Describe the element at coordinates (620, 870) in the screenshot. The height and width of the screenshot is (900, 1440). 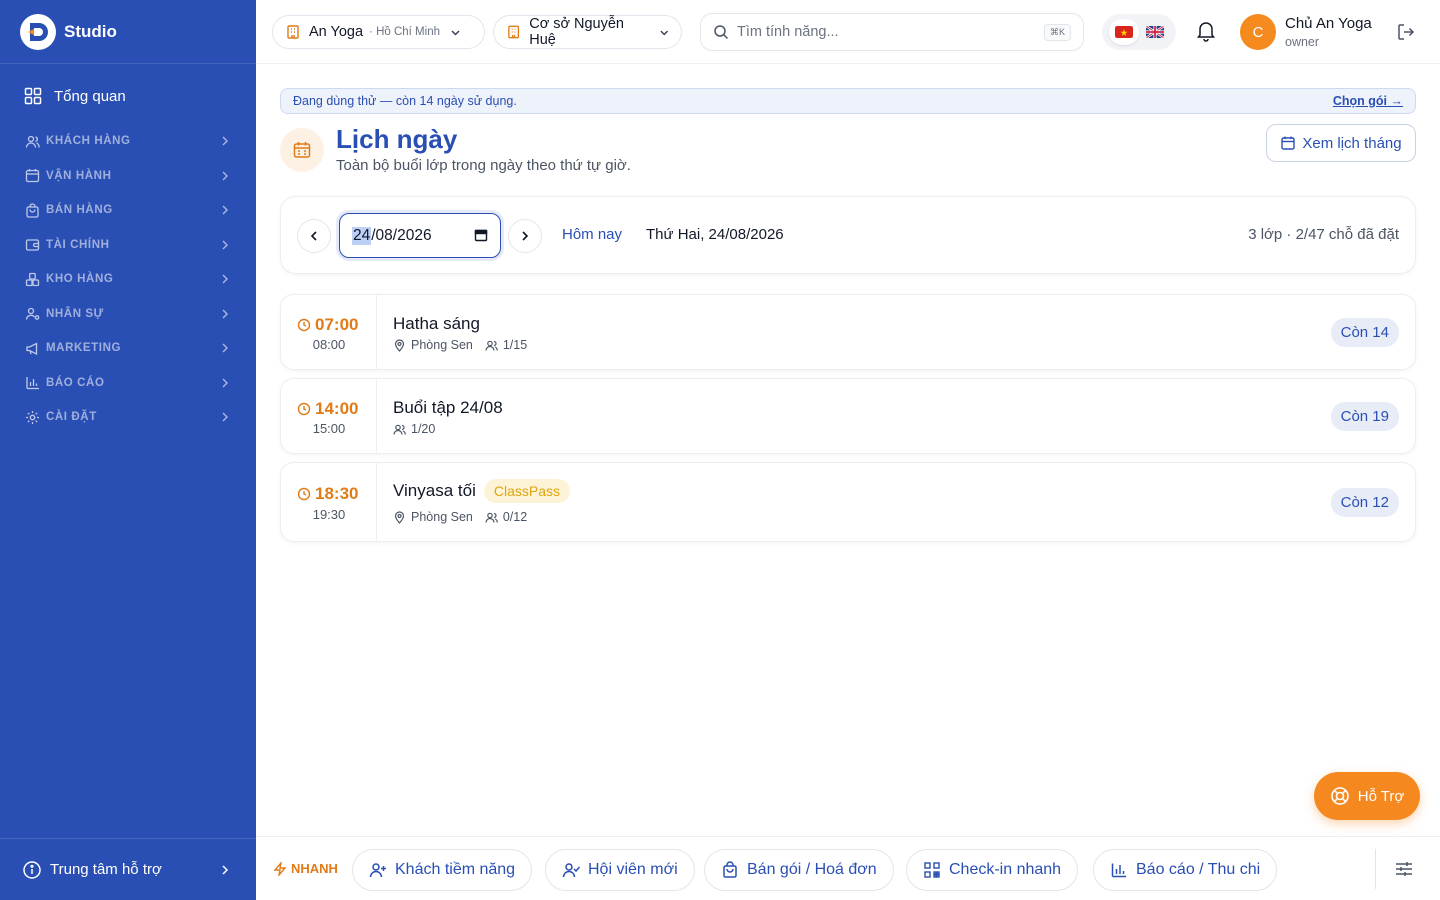
I see `quick-new-member-button: Hội viên mới` at that location.